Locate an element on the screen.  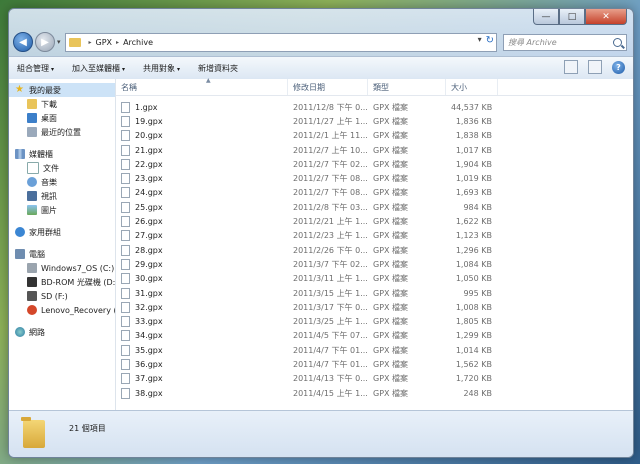
new-folder-button: 新增資料夾 is located at coordinates (218, 68).